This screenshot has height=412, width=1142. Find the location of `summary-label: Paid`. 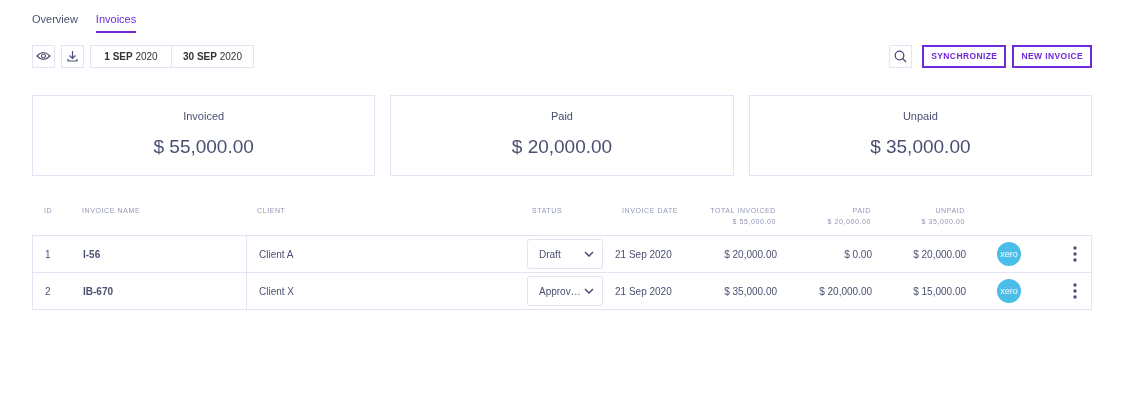

summary-label: Paid is located at coordinates (561, 116).